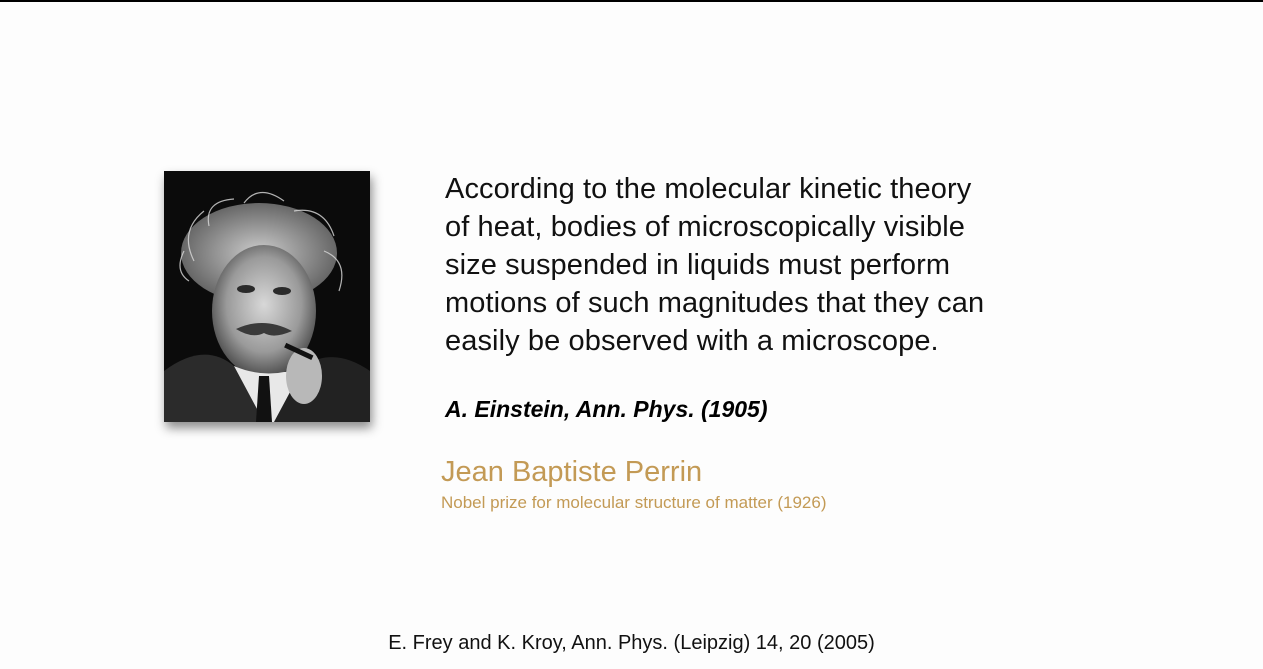 The height and width of the screenshot is (669, 1263). I want to click on quote-attribution: A. Einstein, Ann. Phys. (1905), so click(606, 409).